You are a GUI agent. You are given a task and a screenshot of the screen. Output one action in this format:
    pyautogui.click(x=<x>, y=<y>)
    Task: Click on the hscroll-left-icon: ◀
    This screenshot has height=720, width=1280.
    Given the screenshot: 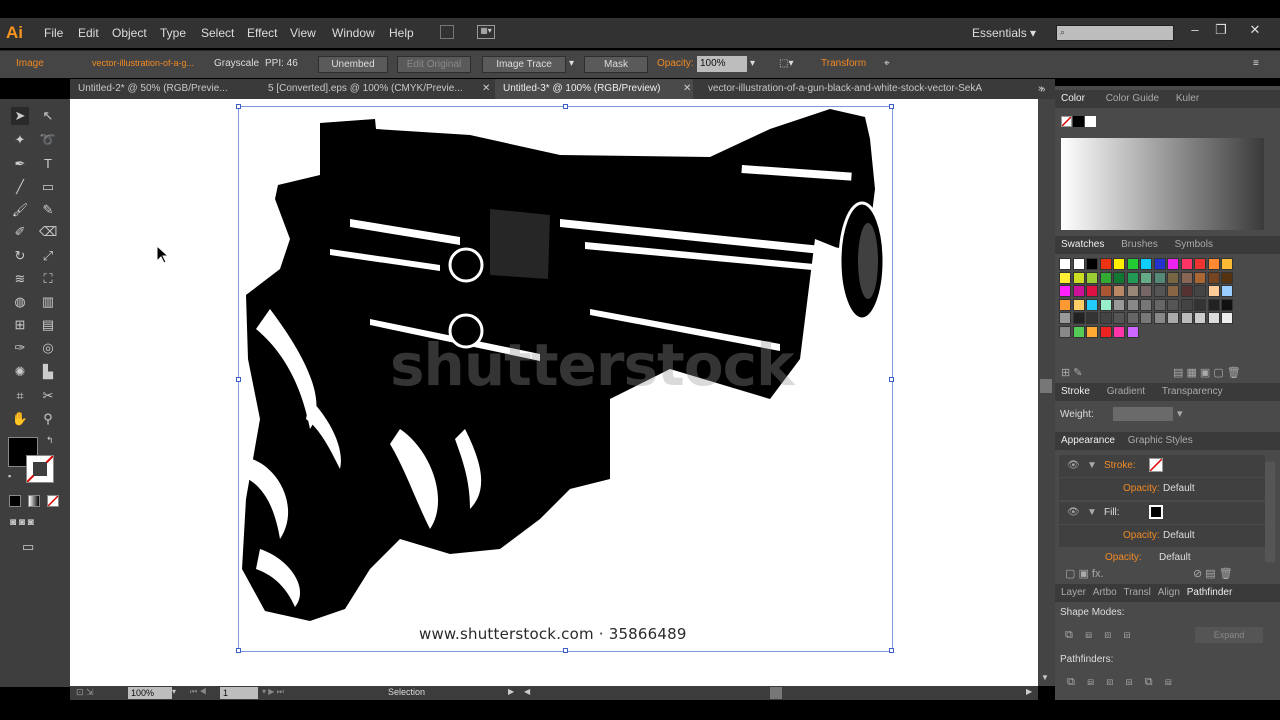 What is the action you would take?
    pyautogui.click(x=527, y=691)
    